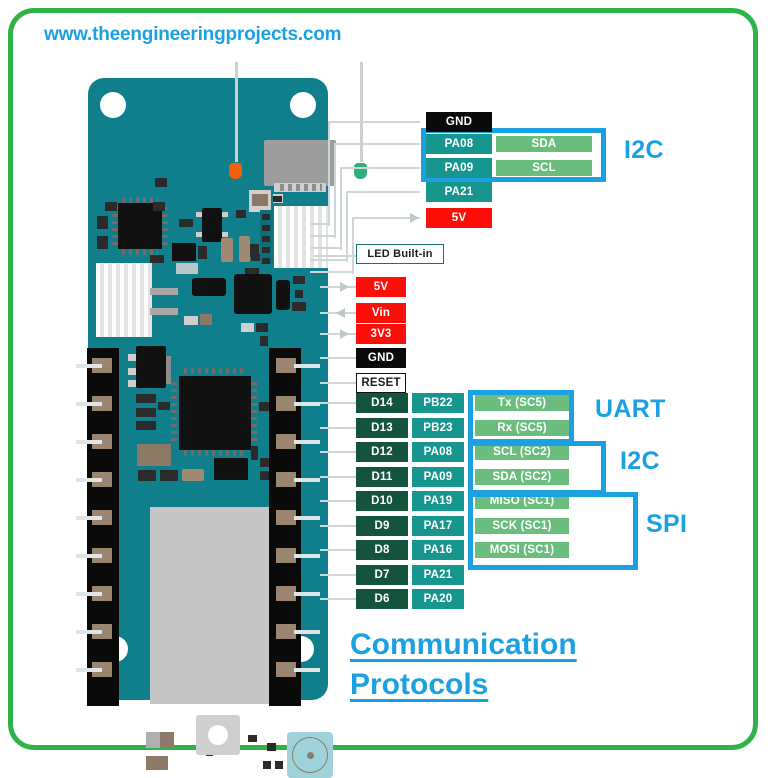 This screenshot has height=778, width=774. Describe the element at coordinates (211, 605) in the screenshot. I see `wifi-module` at that location.